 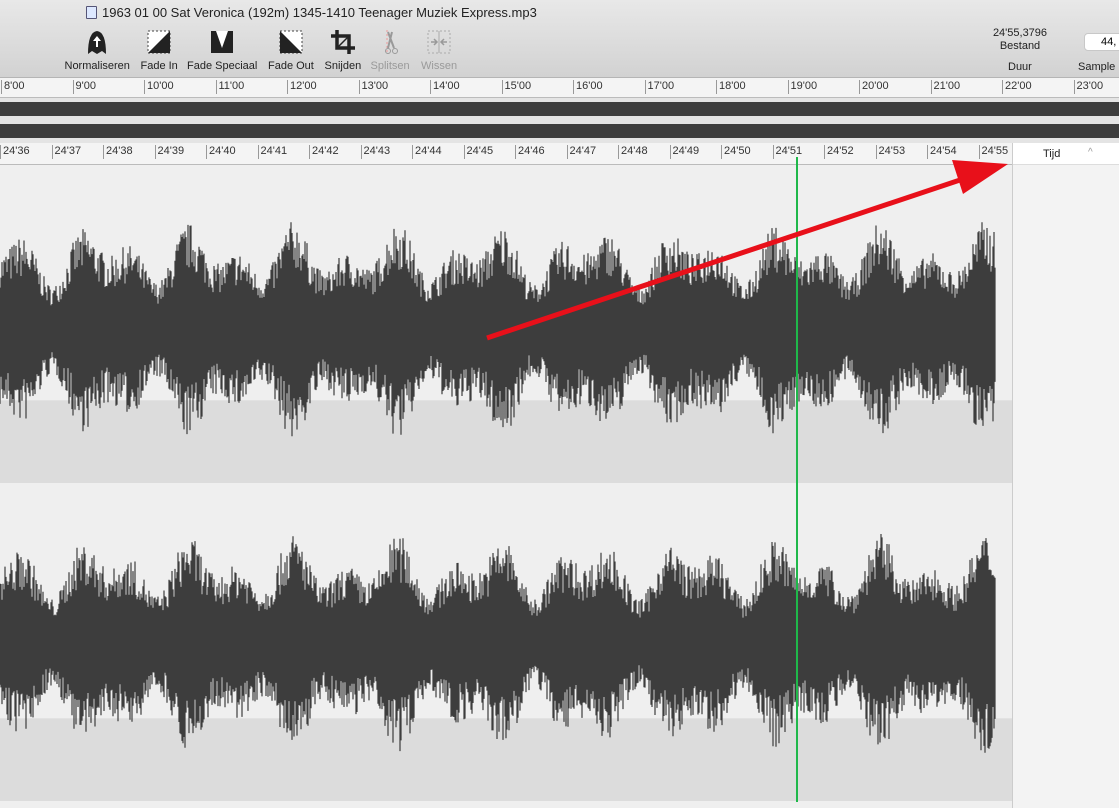 What do you see at coordinates (1020, 39) in the screenshot?
I see `duration-info: 24'55,3796 Bestand` at bounding box center [1020, 39].